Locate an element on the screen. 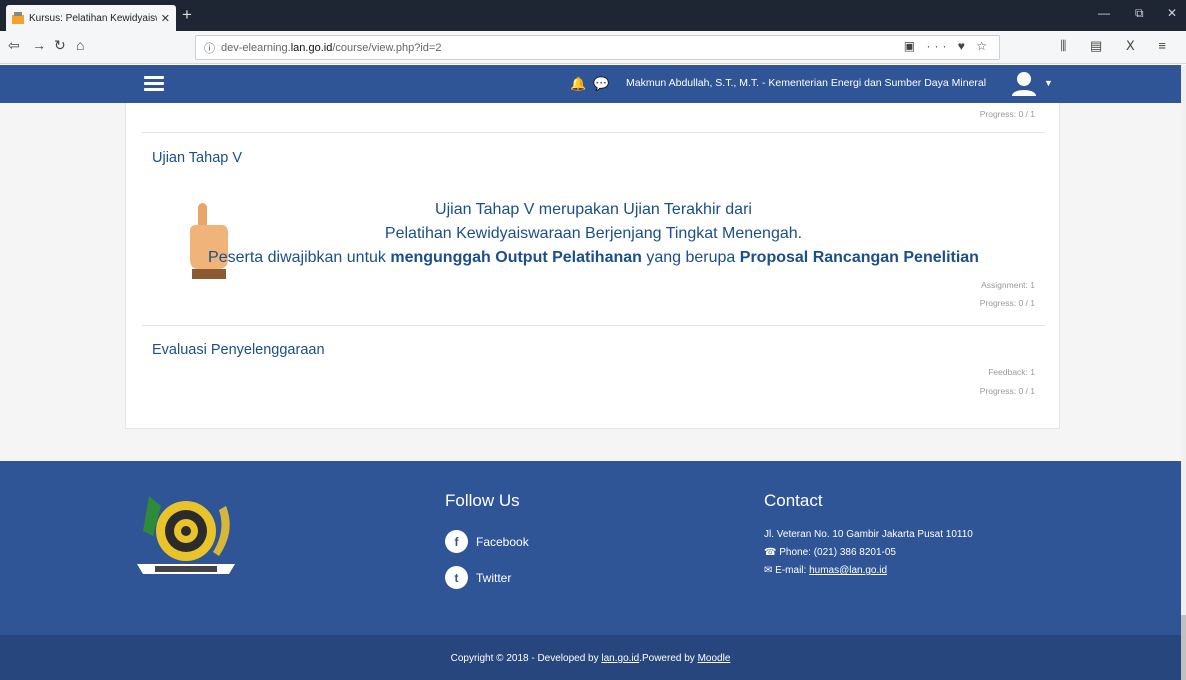 The width and height of the screenshot is (1186, 680). moodle-favicon-icon is located at coordinates (18, 18).